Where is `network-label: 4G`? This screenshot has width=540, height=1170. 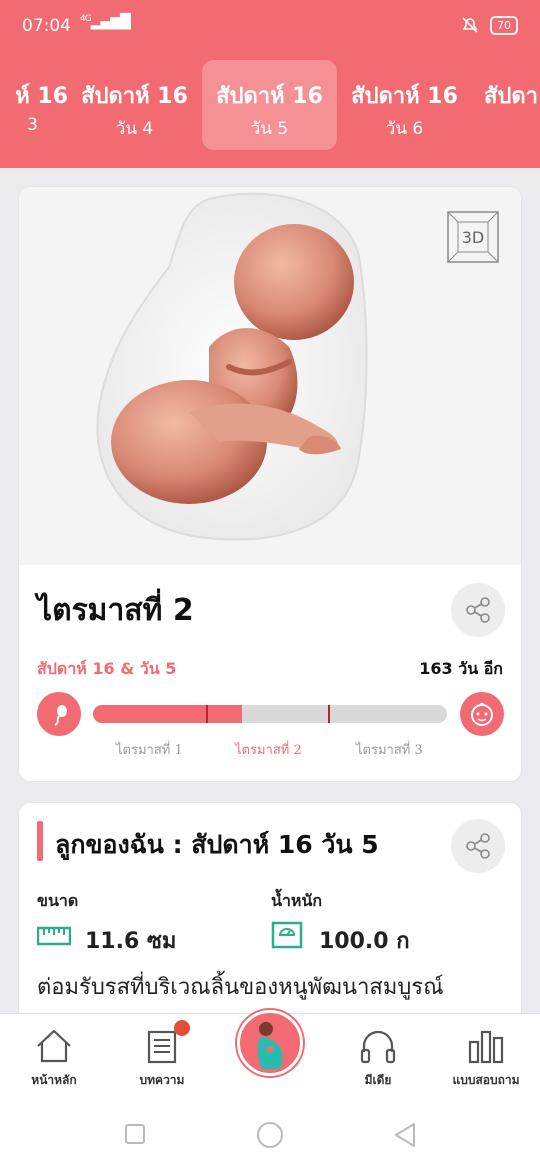
network-label: 4G is located at coordinates (86, 19).